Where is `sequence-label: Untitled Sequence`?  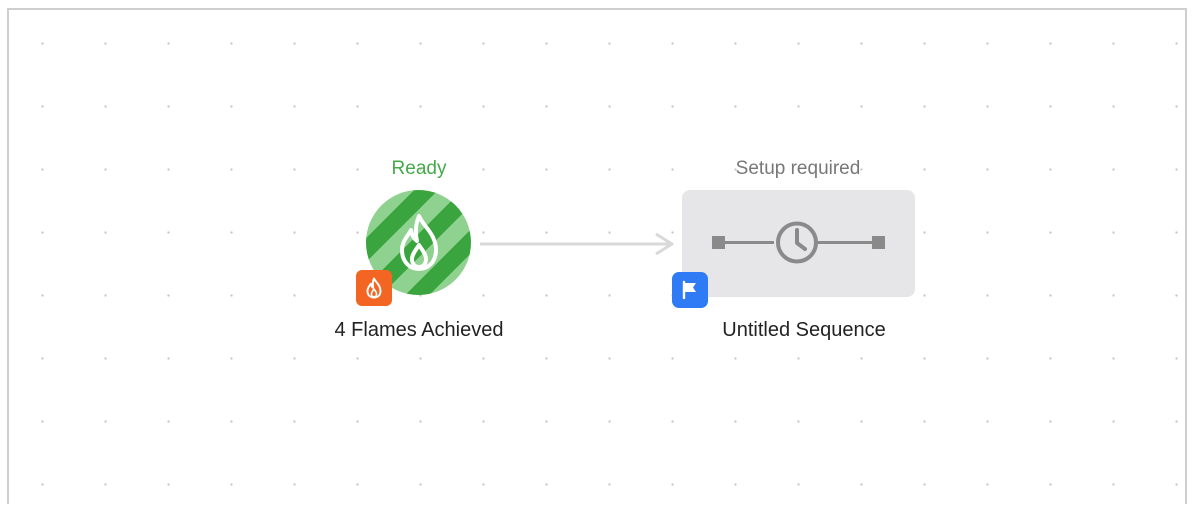 sequence-label: Untitled Sequence is located at coordinates (804, 330).